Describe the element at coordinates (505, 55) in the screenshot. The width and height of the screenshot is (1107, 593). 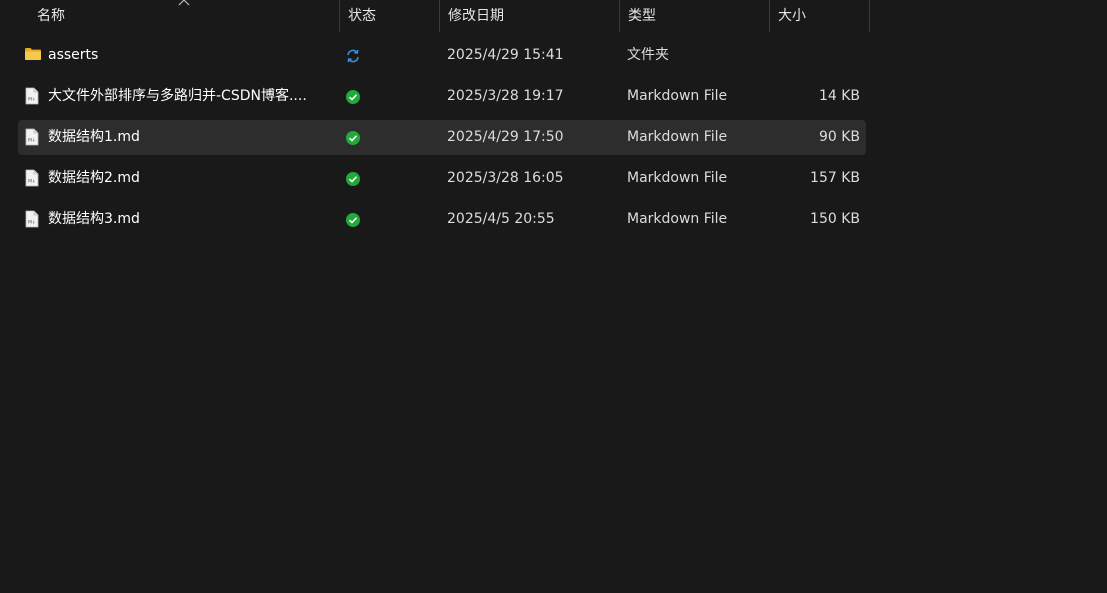
I see `file-modified-date: 2025/4/29 15:41` at that location.